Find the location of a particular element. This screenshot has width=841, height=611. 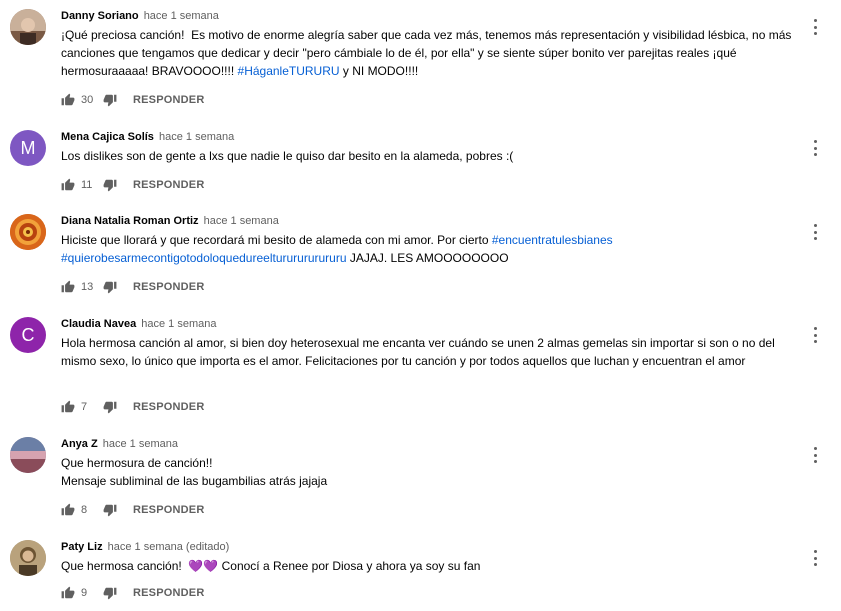

author-name: Paty Liz is located at coordinates (82, 547).